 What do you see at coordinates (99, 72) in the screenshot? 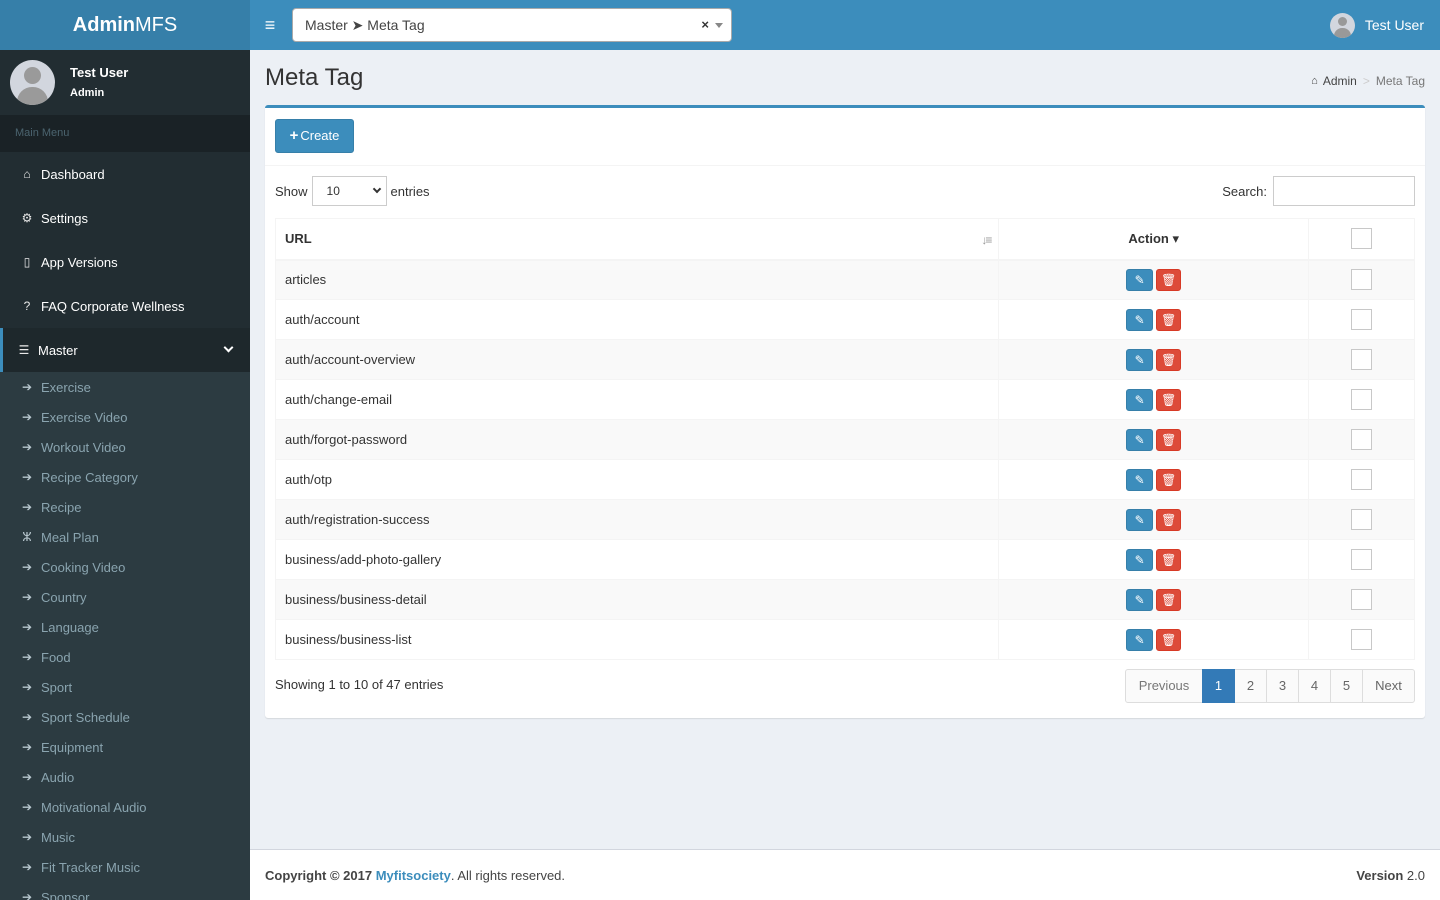
I see `user-panel-name: Test User` at bounding box center [99, 72].